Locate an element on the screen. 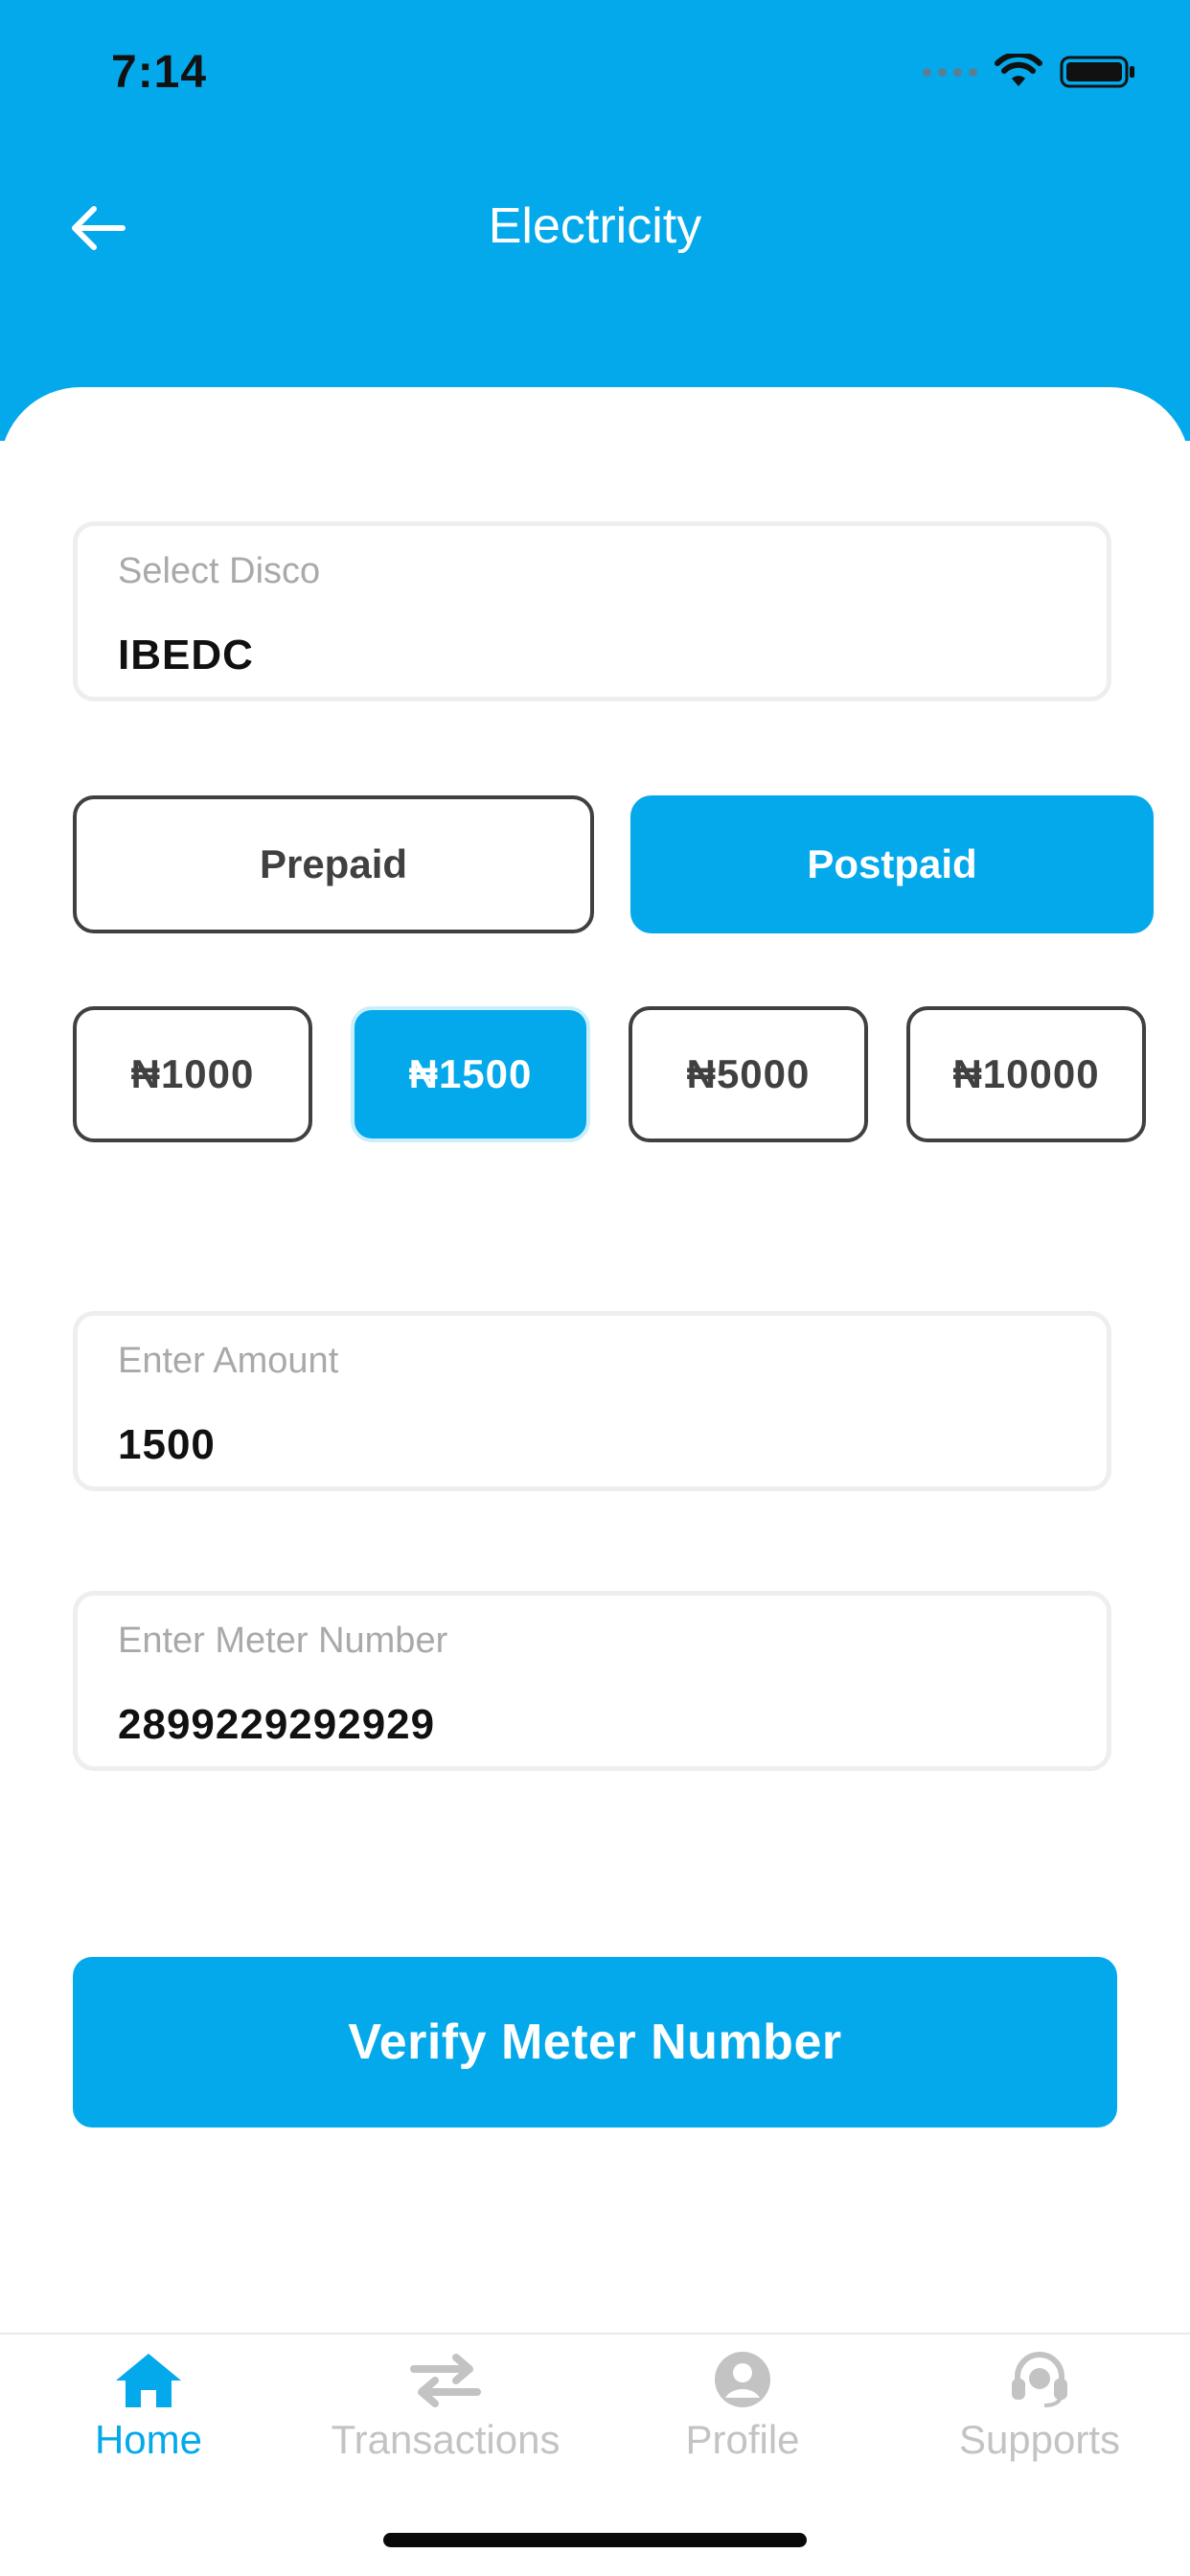 This screenshot has width=1190, height=2576. home-icon is located at coordinates (148, 2380).